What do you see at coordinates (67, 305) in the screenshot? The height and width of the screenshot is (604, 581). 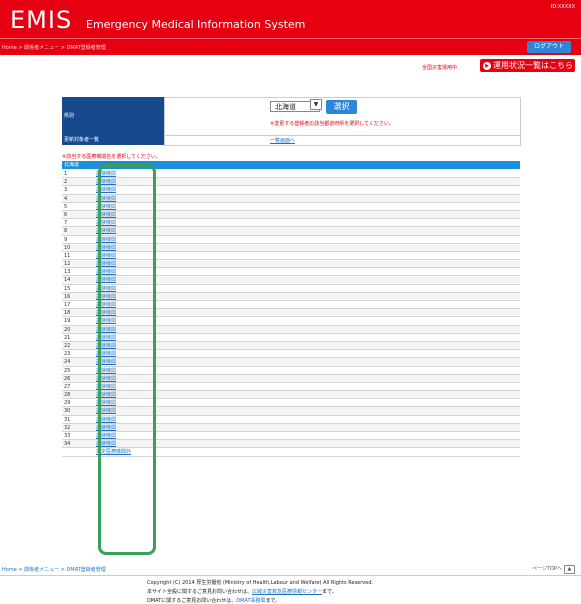 I see `row-number: 17` at bounding box center [67, 305].